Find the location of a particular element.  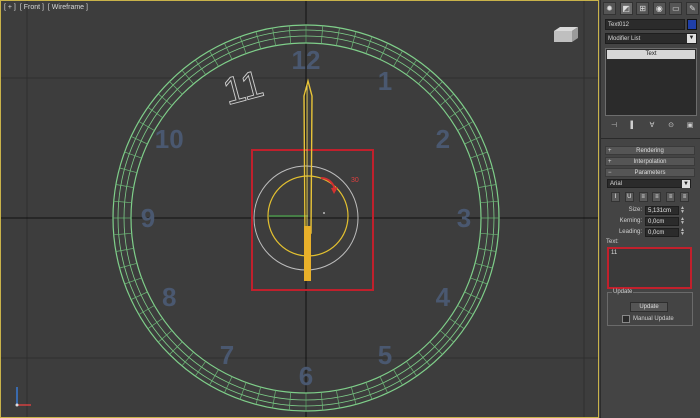

configure-sets-icon: ▣ is located at coordinates (690, 126).